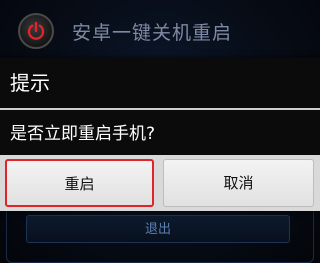 The height and width of the screenshot is (263, 320). I want to click on power-button, so click(36, 31).